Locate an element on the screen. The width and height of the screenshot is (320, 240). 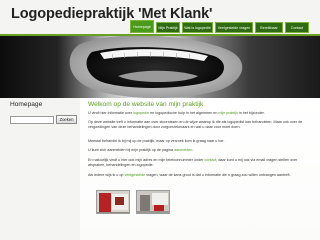
aanmelden-link: aanmelden is located at coordinates (183, 150).